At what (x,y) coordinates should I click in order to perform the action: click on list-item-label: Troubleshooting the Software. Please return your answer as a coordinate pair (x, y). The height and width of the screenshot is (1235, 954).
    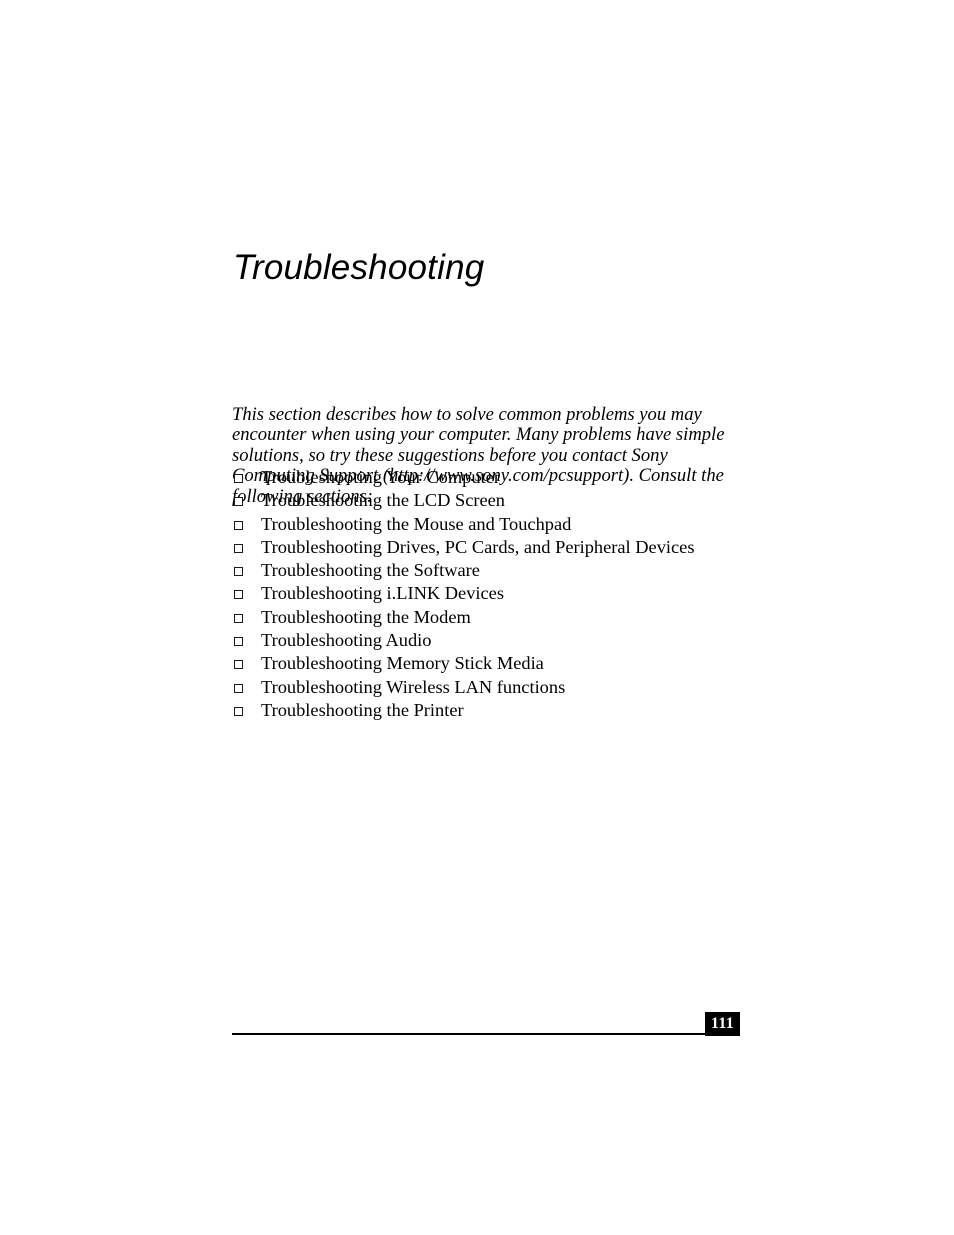
    Looking at the image, I should click on (370, 570).